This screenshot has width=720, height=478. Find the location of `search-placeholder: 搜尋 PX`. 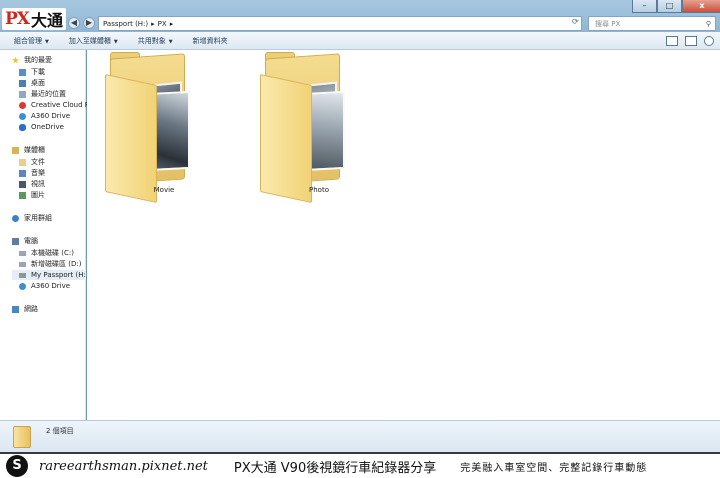

search-placeholder: 搜尋 PX is located at coordinates (608, 23).